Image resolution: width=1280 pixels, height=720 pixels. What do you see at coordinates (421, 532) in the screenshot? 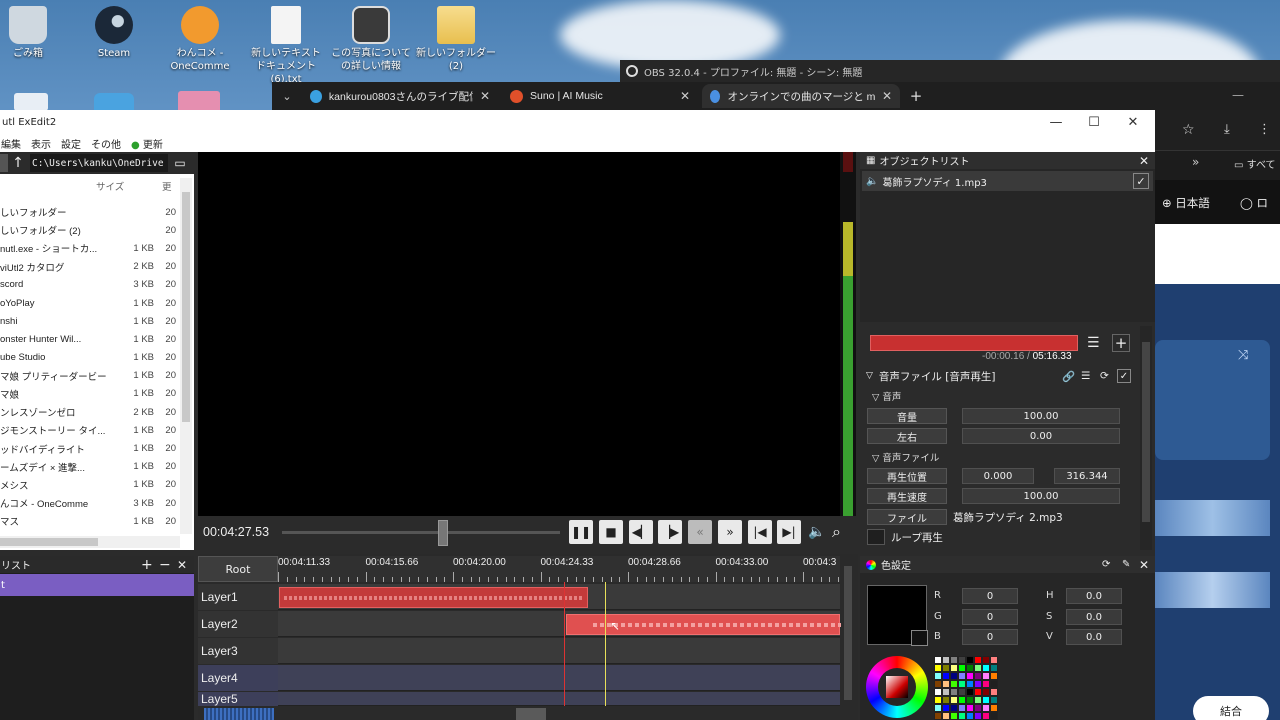
I see `seek-bar` at bounding box center [421, 532].